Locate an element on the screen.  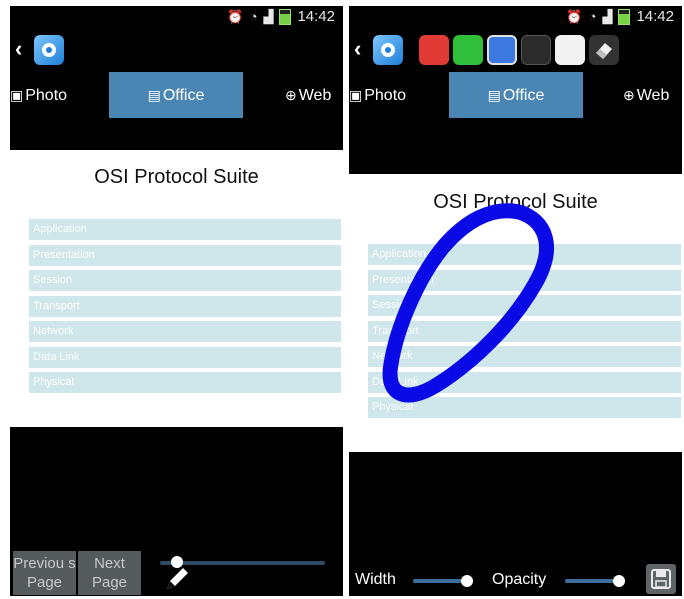
next-page-button: Next Page is located at coordinates (109, 573).